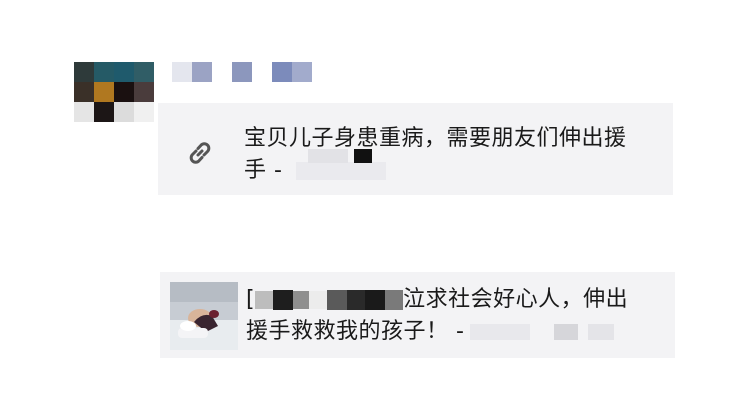 The width and height of the screenshot is (750, 417). Describe the element at coordinates (200, 153) in the screenshot. I see `link-icon` at that location.